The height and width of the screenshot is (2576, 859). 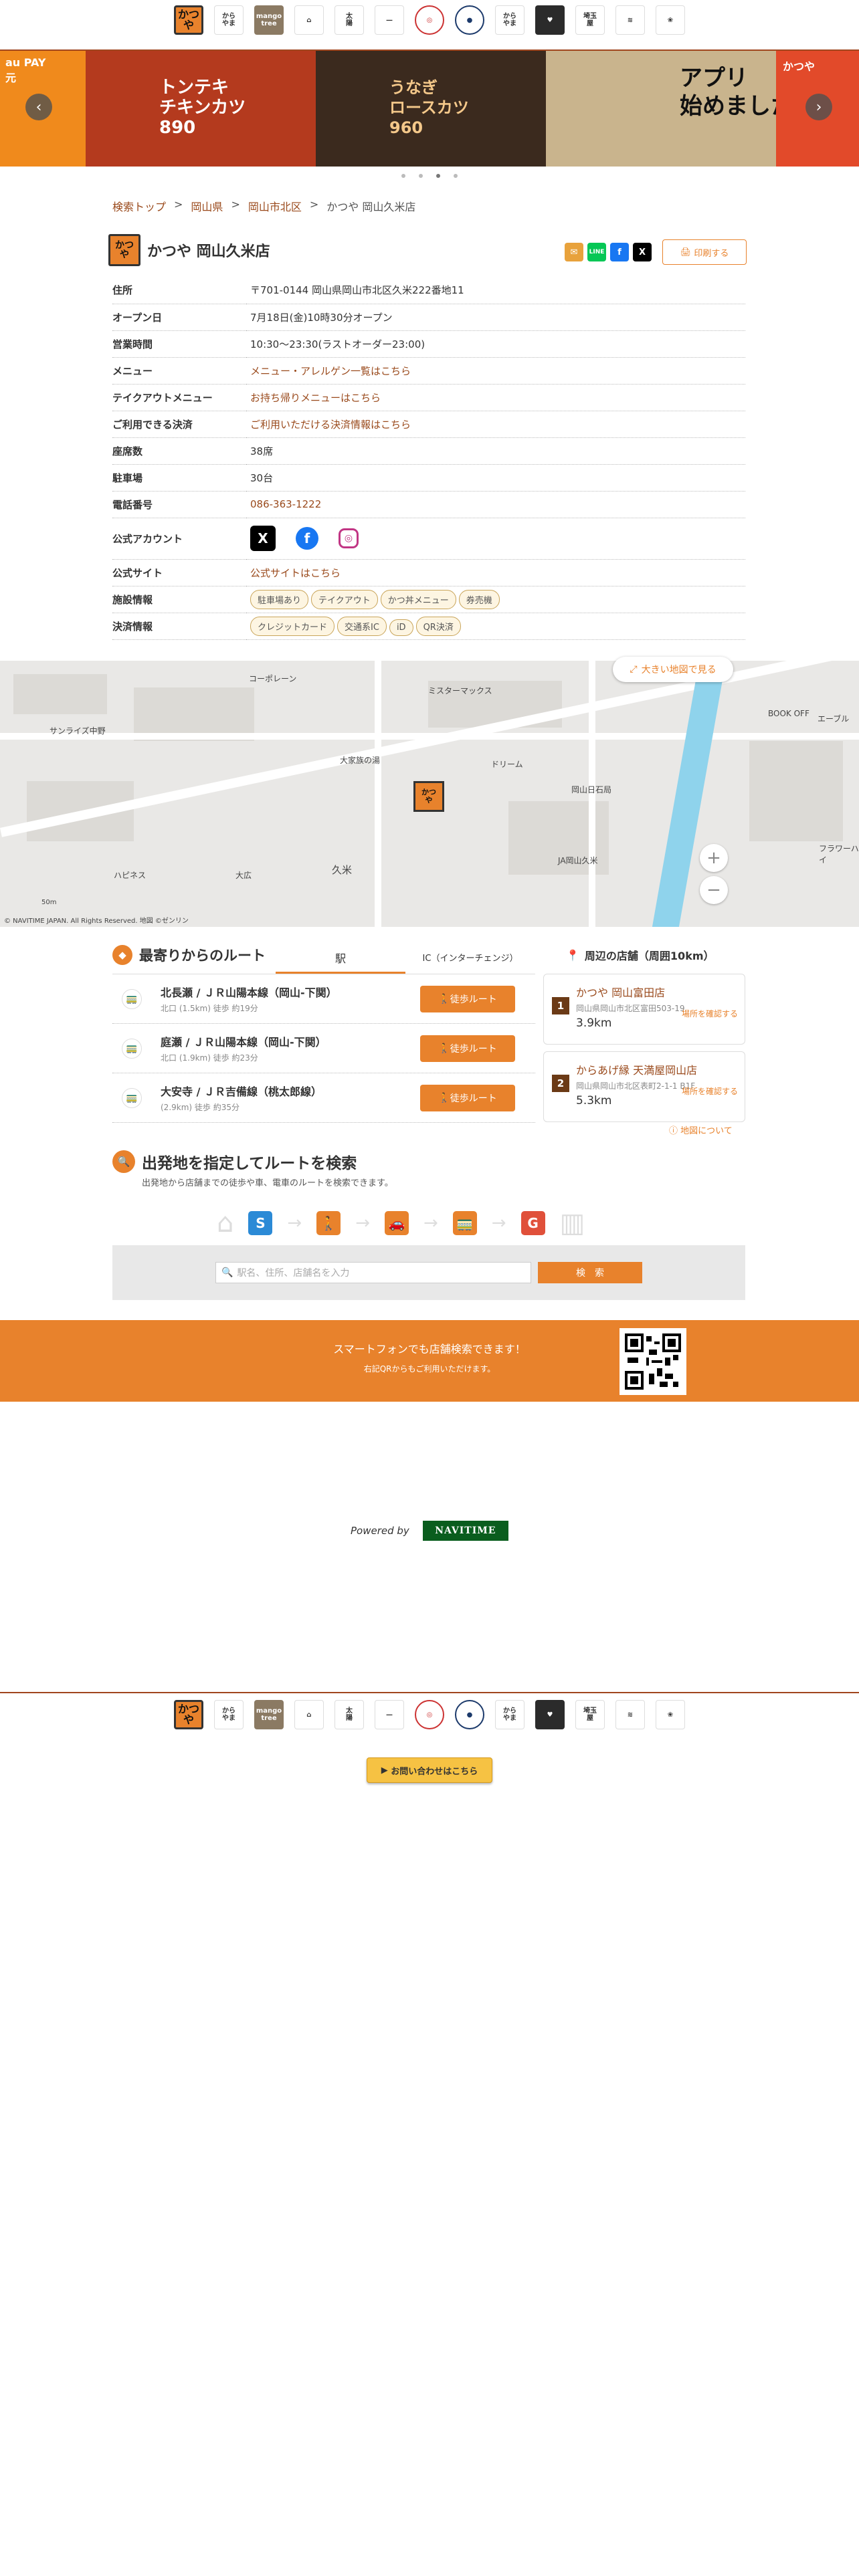 I want to click on contact-button: ▶ お問い合わせはこちら, so click(x=429, y=1770).